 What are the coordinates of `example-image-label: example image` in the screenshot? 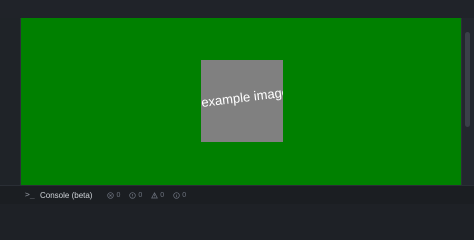 It's located at (242, 97).